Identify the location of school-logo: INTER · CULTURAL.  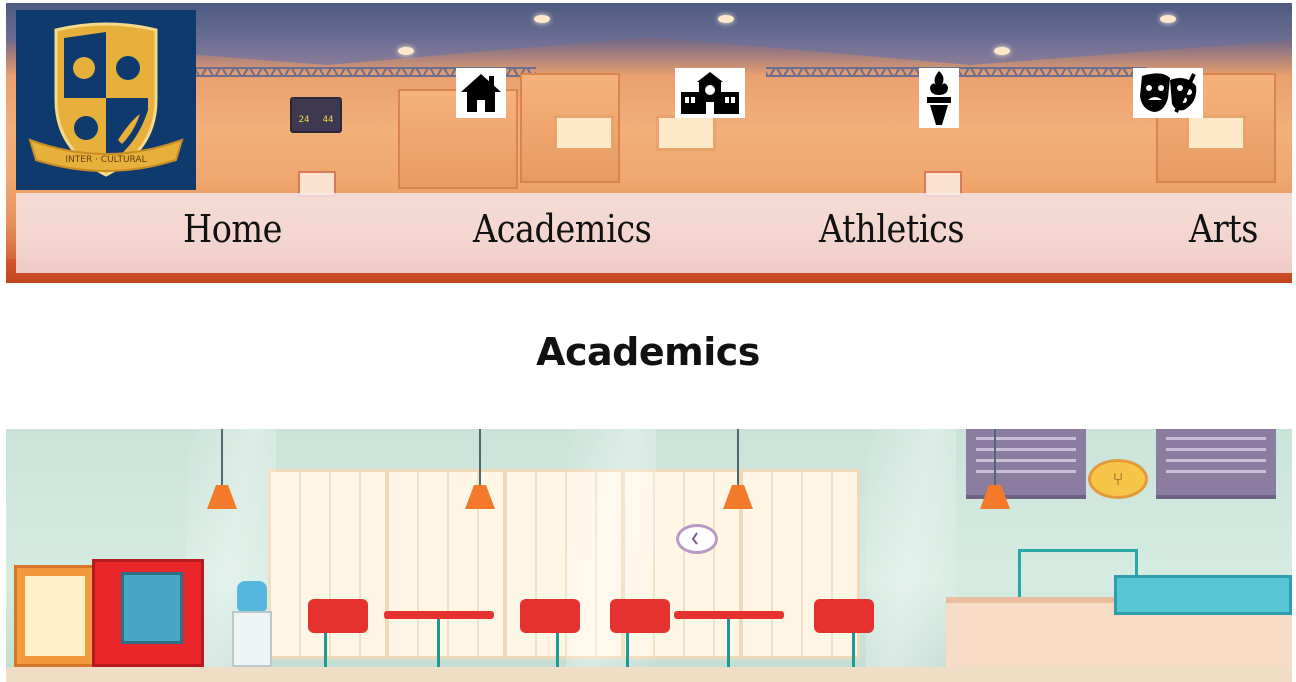
(106, 100).